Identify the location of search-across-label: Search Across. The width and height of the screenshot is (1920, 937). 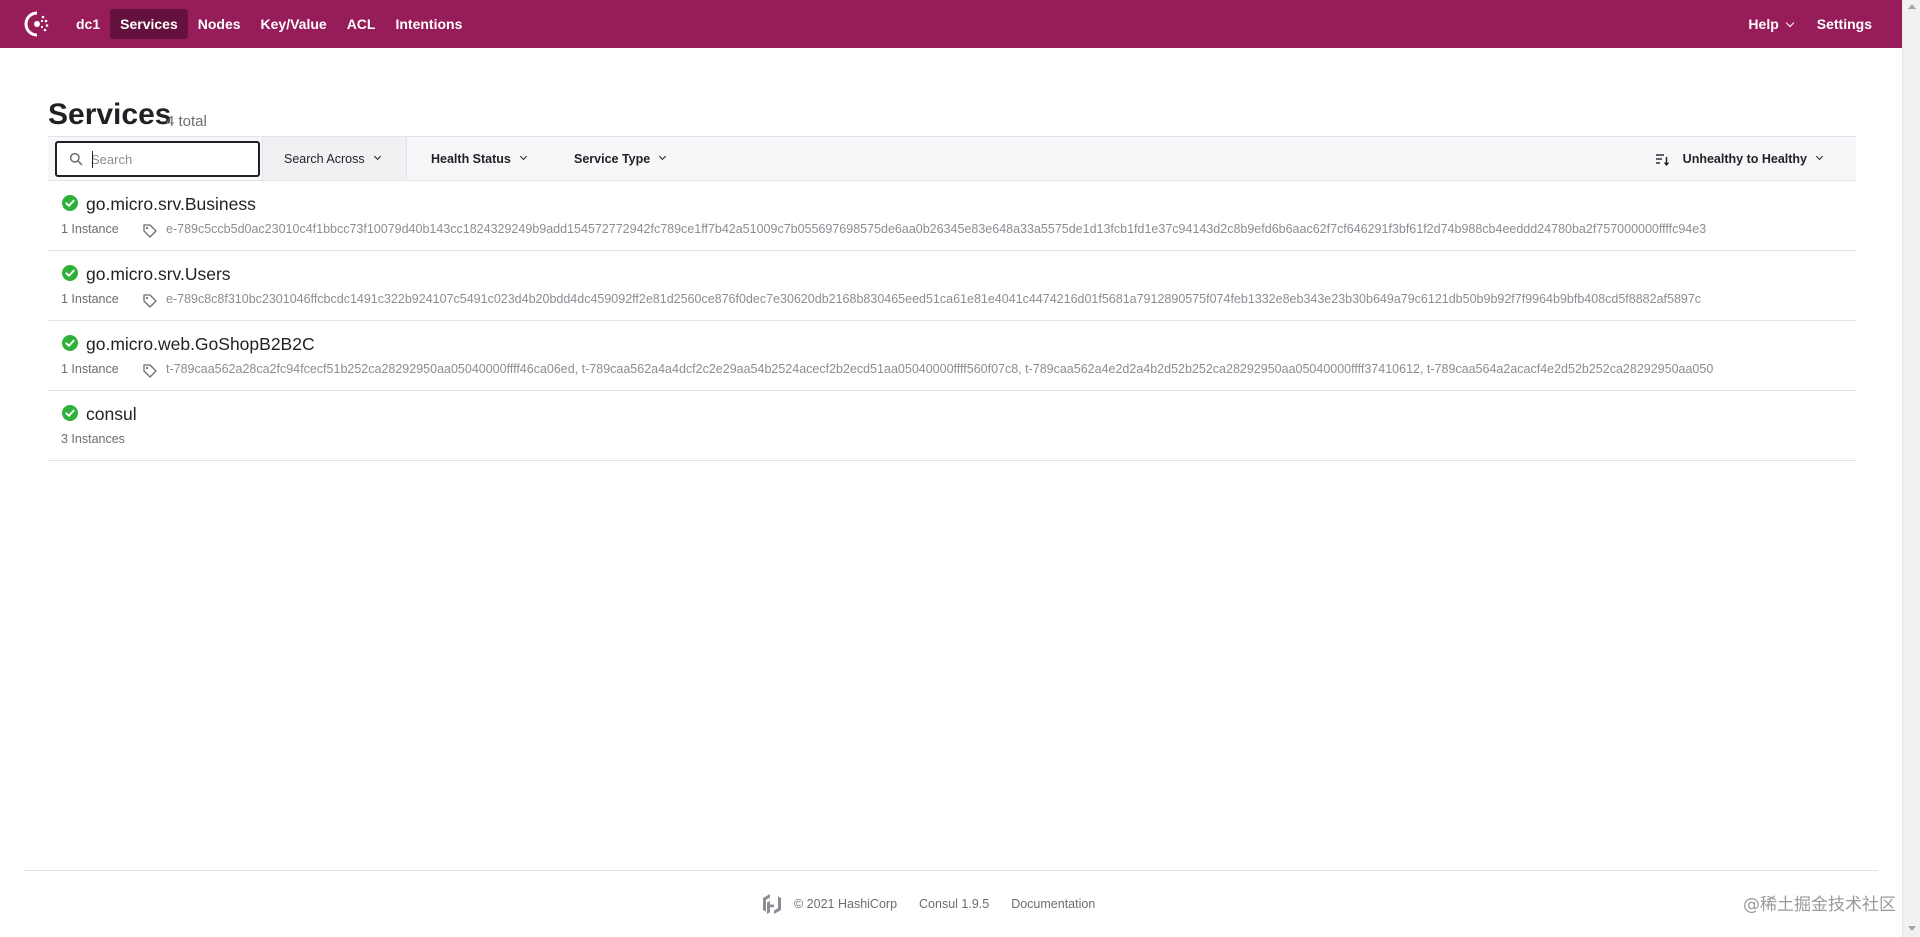
(324, 158).